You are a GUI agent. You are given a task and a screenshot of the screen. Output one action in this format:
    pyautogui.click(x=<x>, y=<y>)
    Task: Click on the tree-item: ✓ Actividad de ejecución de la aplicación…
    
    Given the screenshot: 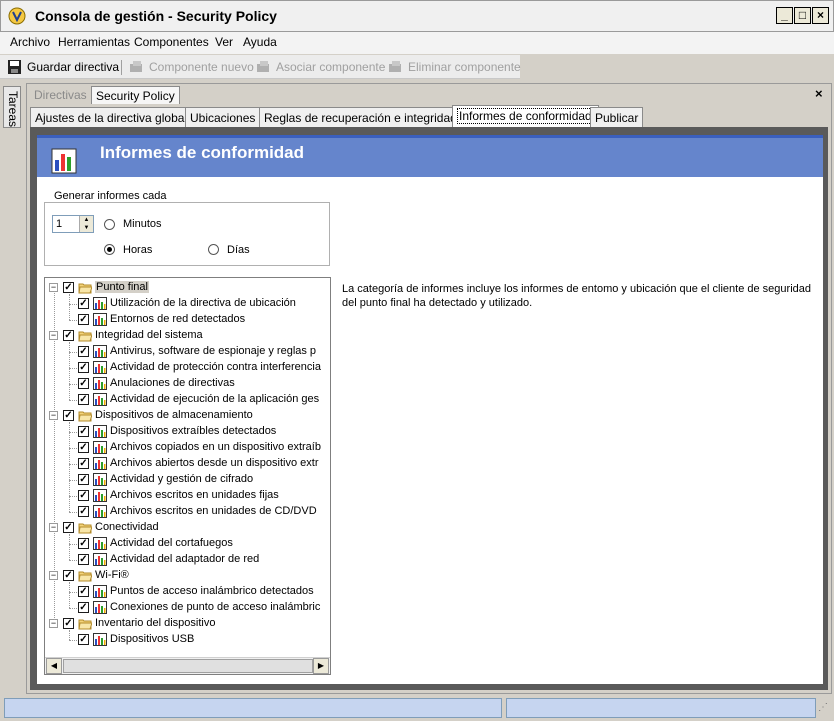 What is the action you would take?
    pyautogui.click(x=186, y=400)
    